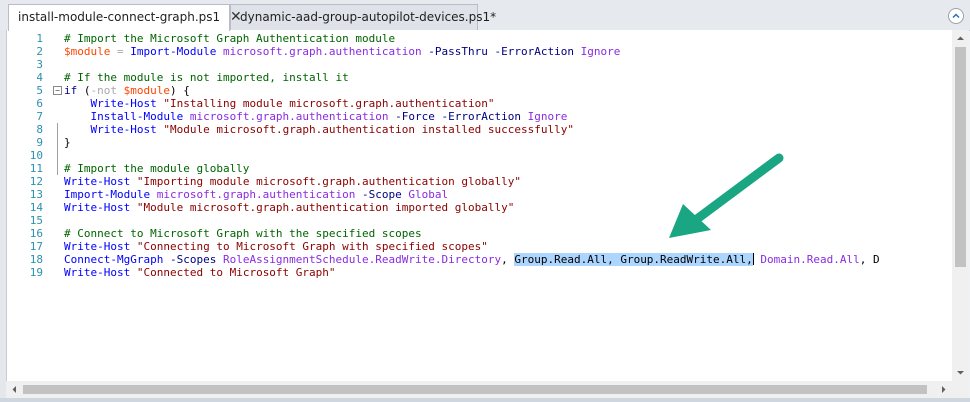 Image resolution: width=970 pixels, height=402 pixels. What do you see at coordinates (485, 400) in the screenshot?
I see `bottom-border` at bounding box center [485, 400].